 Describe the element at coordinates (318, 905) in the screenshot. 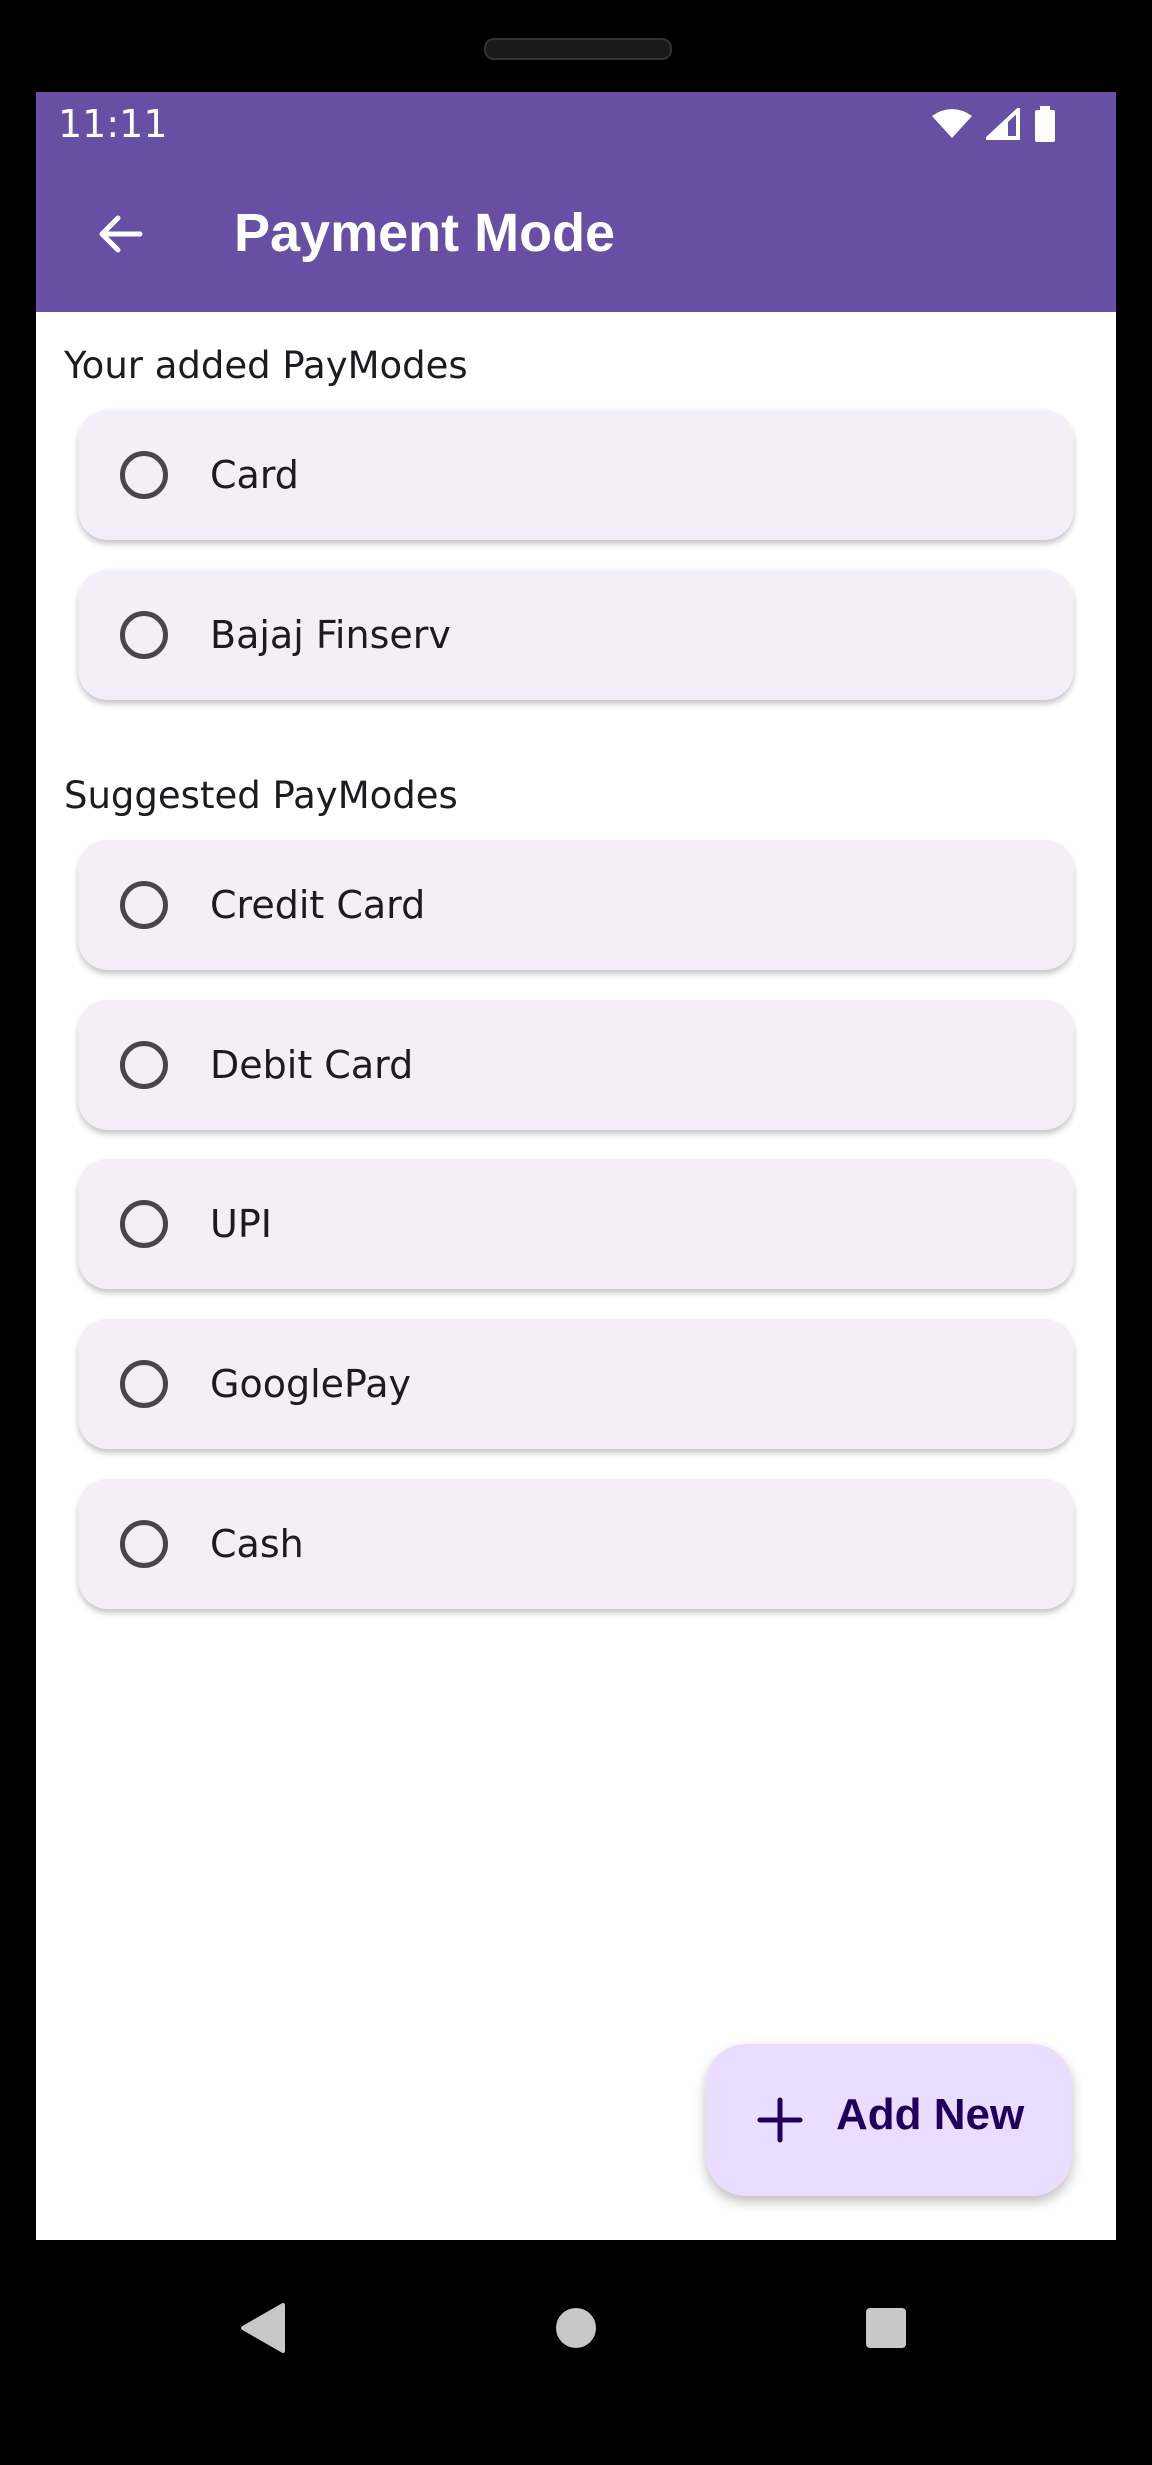

I see `paymode-option-label: Credit Card` at that location.